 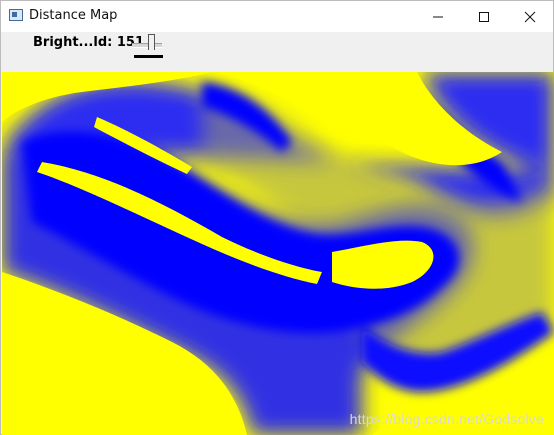 I want to click on app-icon, so click(x=16, y=15).